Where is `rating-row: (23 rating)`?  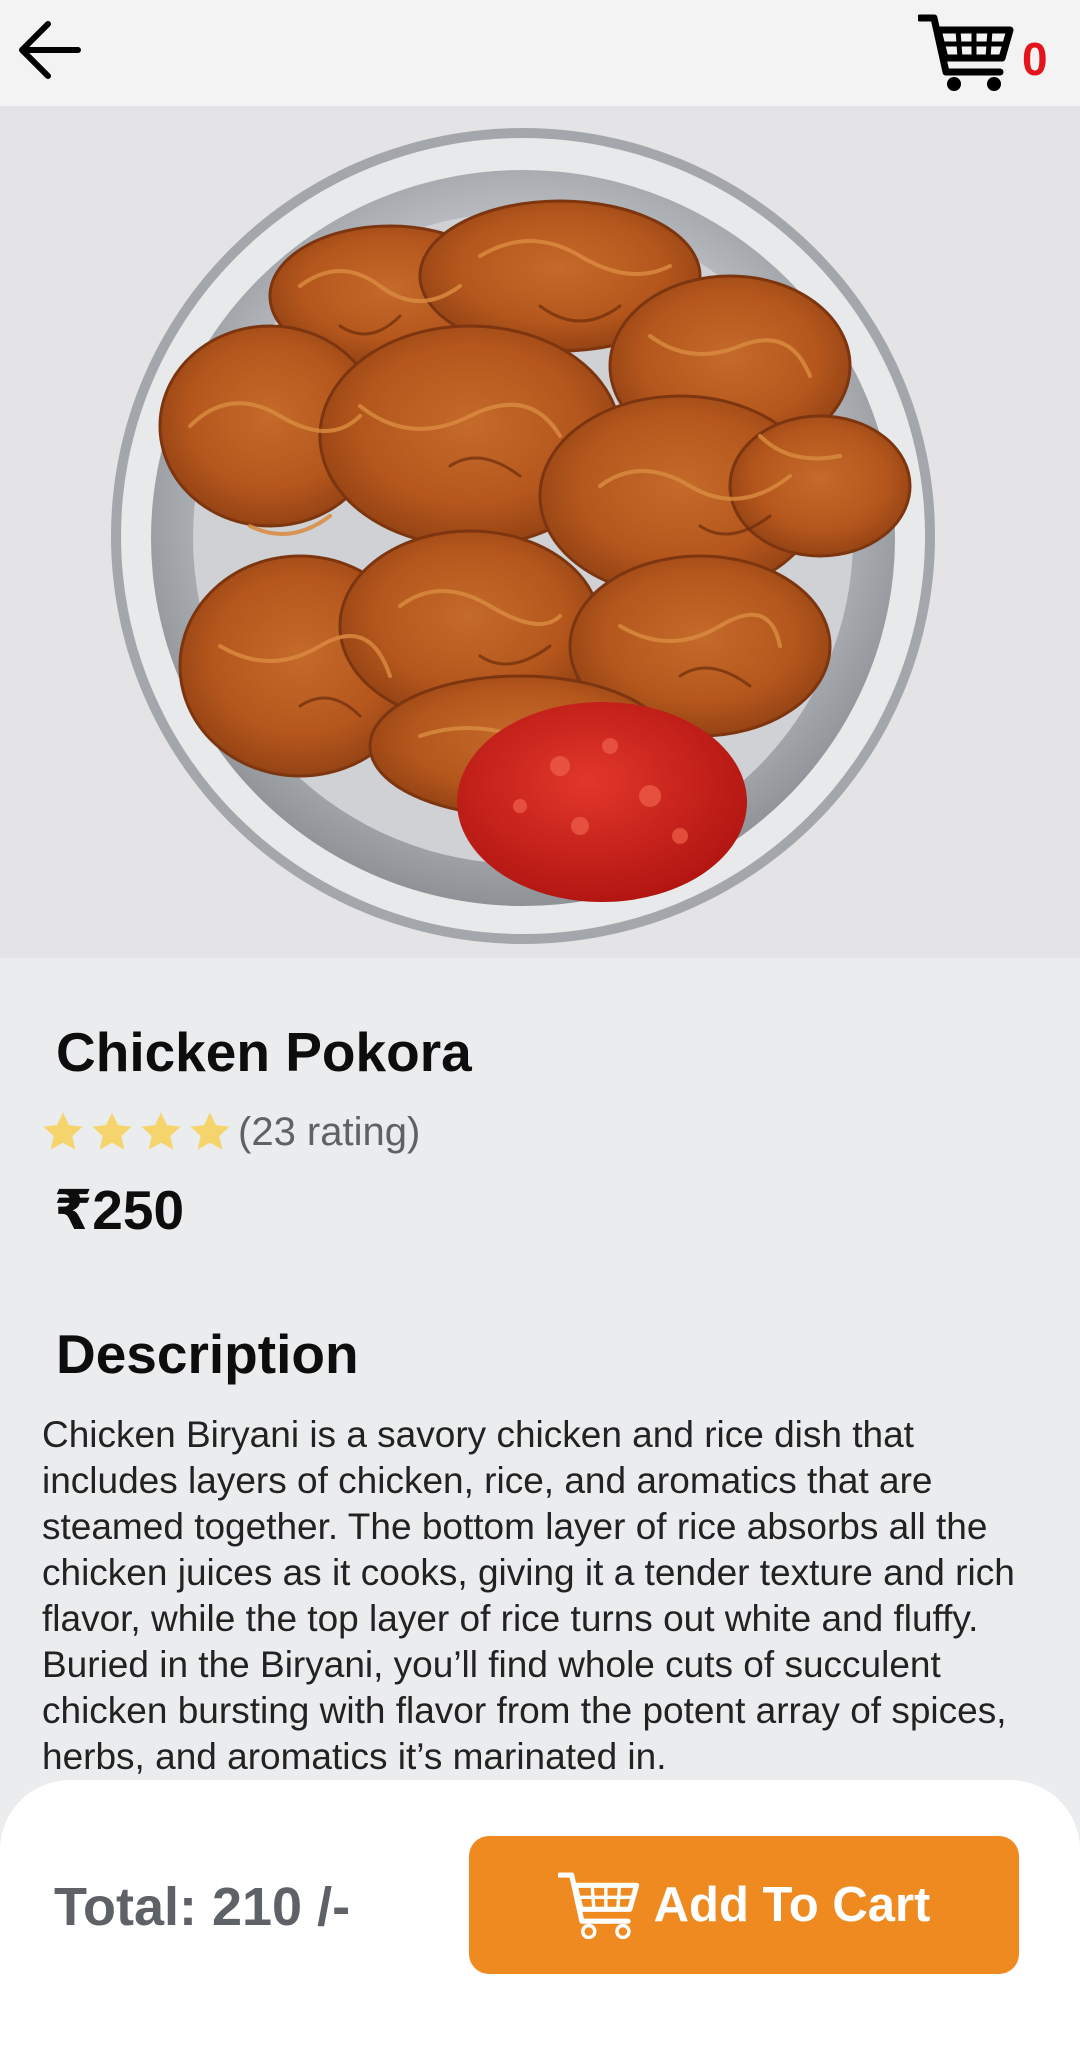
rating-row: (23 rating) is located at coordinates (230, 1132).